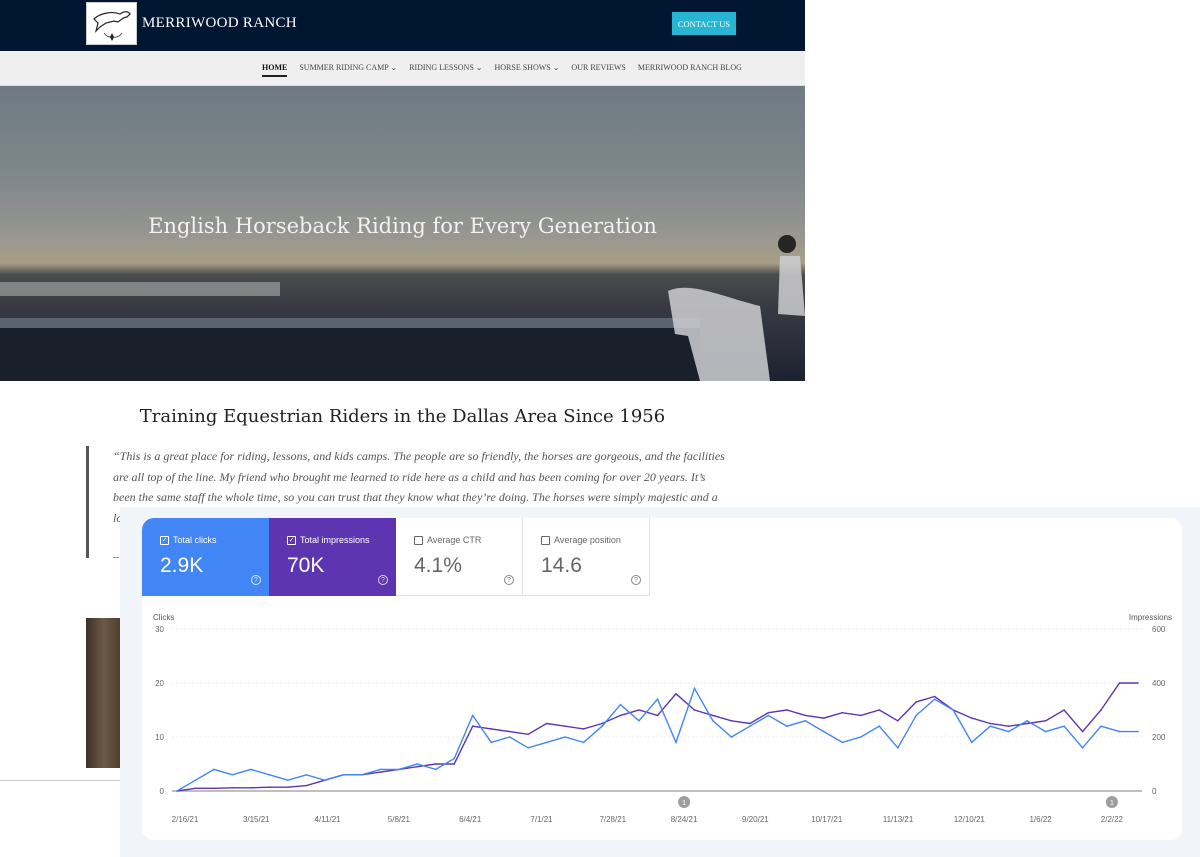 Image resolution: width=1200 pixels, height=857 pixels. I want to click on site-brand: MERRIWOOD RANCH, so click(219, 23).